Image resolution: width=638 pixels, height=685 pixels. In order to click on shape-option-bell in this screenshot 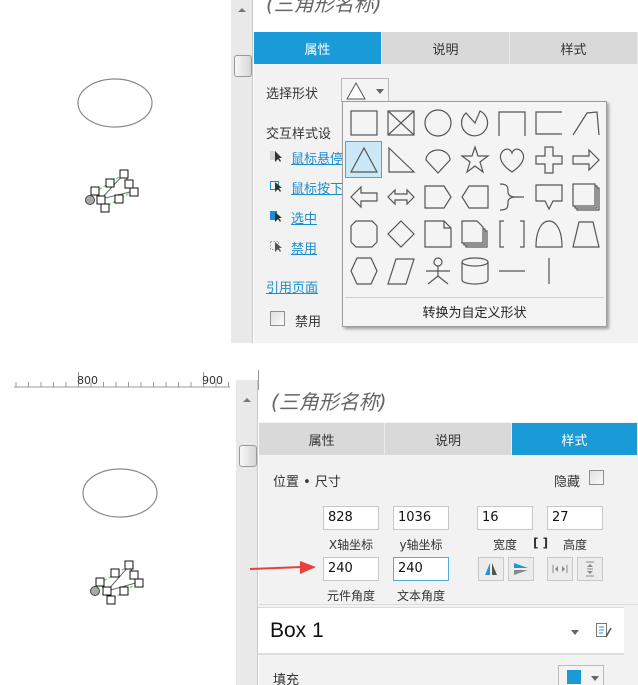, I will do `click(548, 233)`.